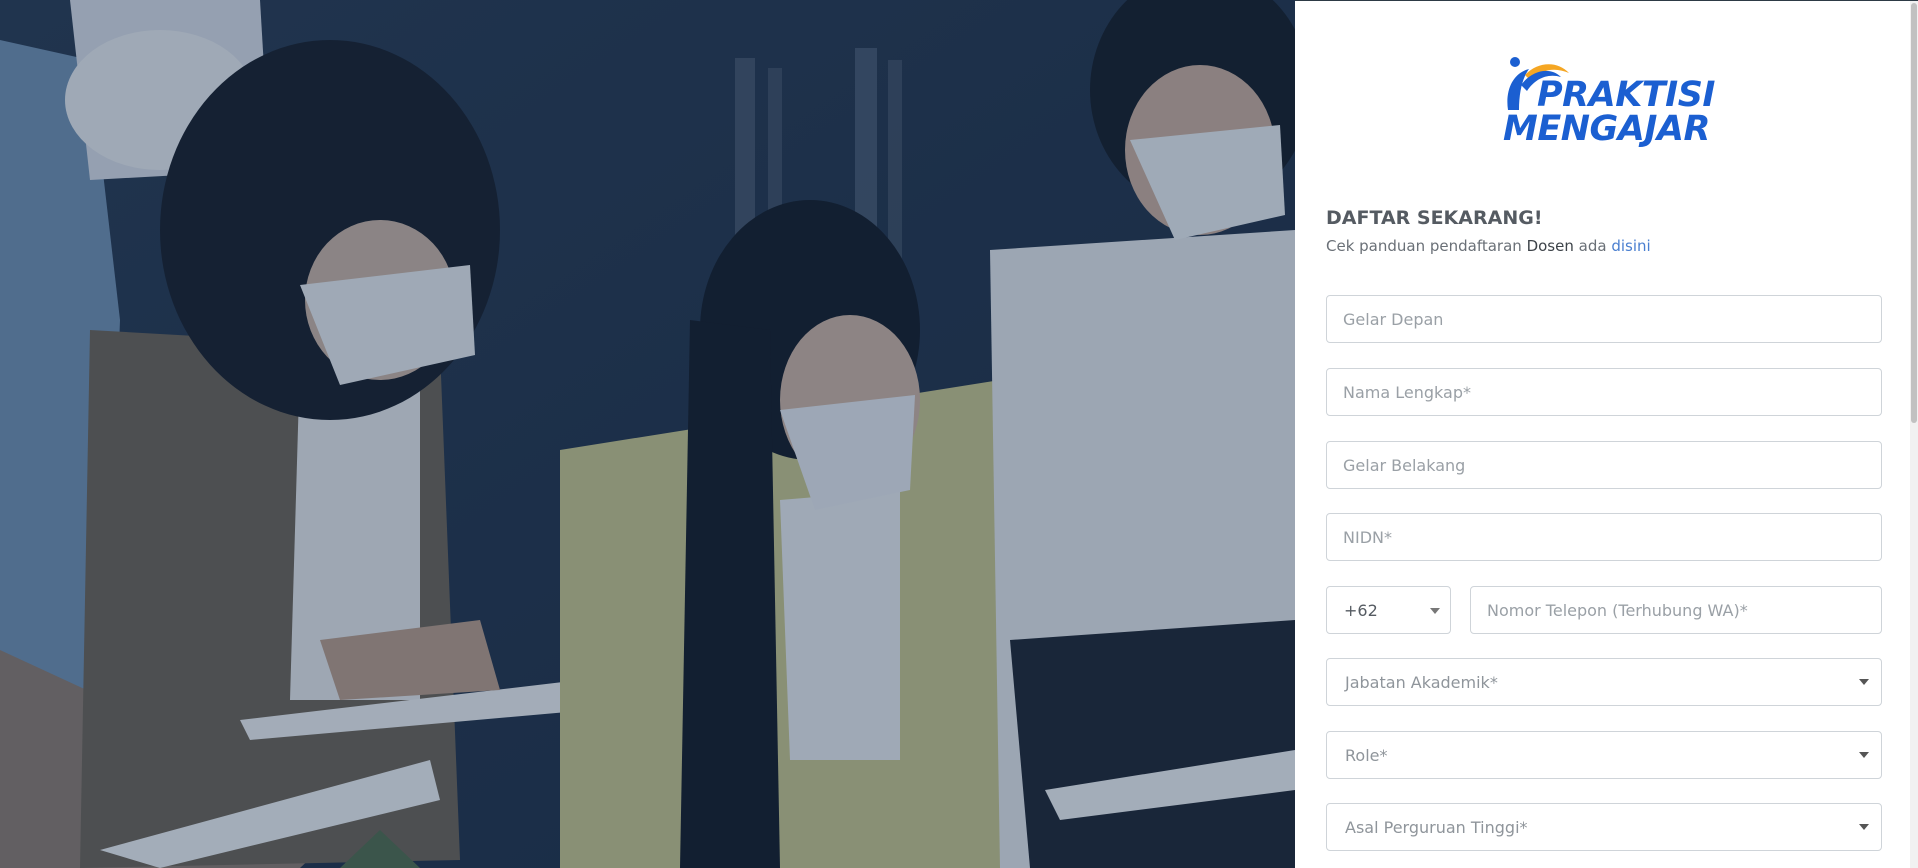 The image size is (1918, 868). What do you see at coordinates (1434, 218) in the screenshot?
I see `page-title: DAFTAR SEKARANG!` at bounding box center [1434, 218].